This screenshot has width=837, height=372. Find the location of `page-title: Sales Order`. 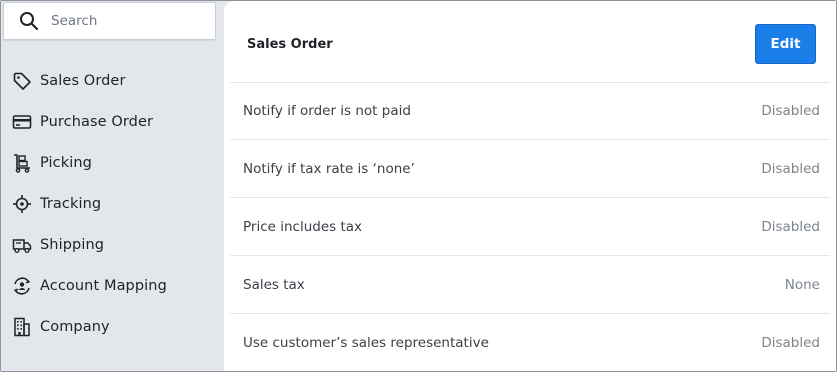

page-title: Sales Order is located at coordinates (290, 44).